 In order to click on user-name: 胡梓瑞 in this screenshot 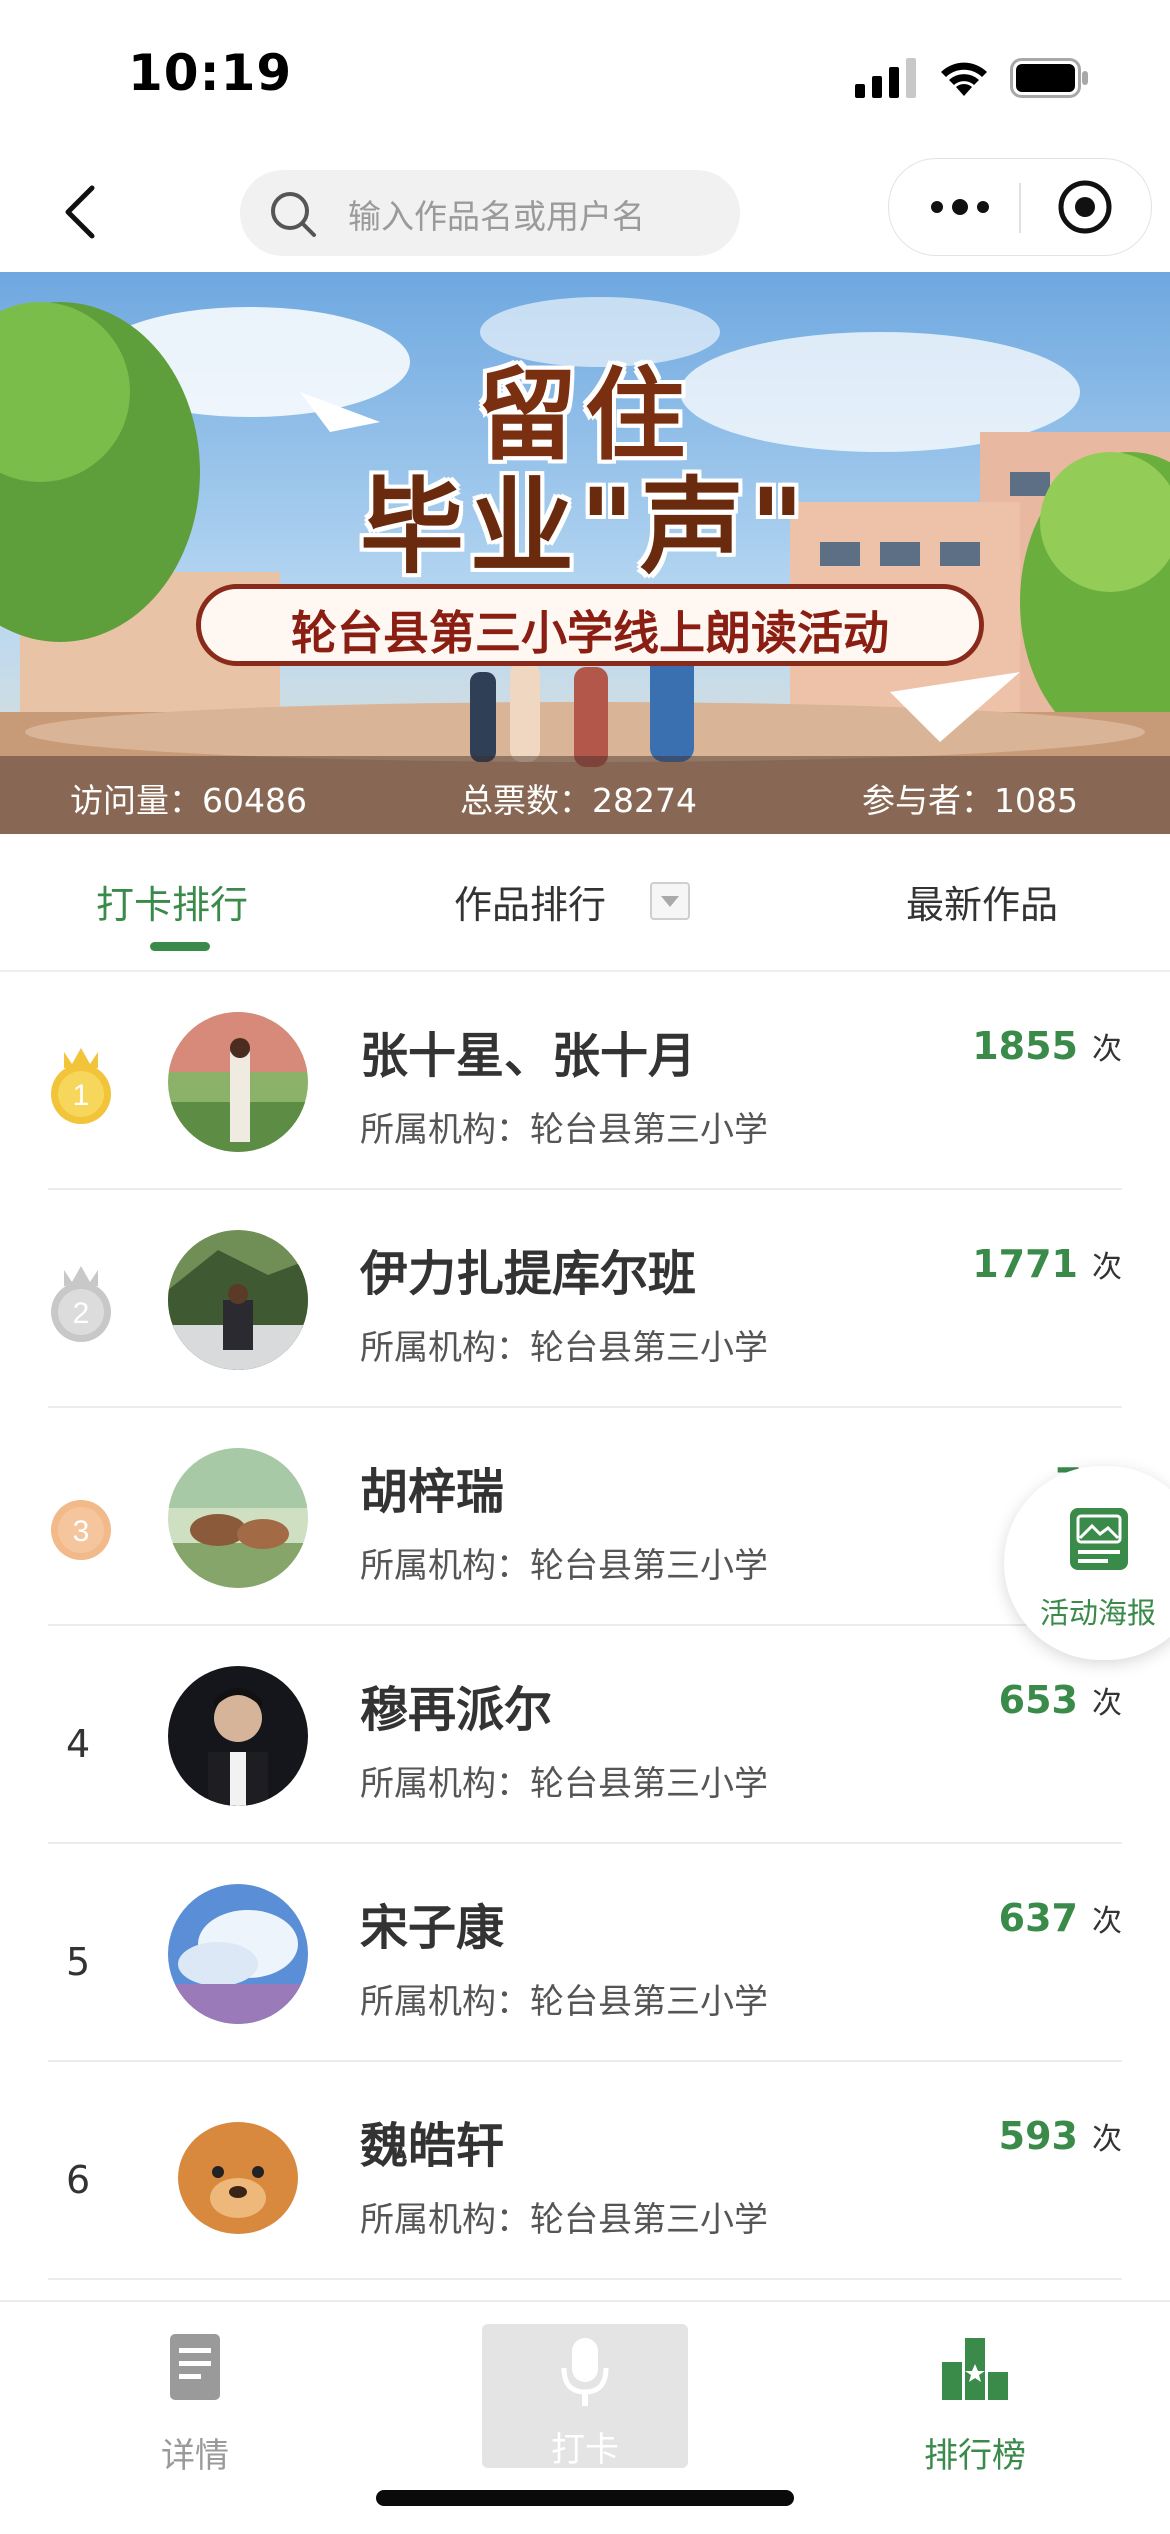, I will do `click(432, 1492)`.